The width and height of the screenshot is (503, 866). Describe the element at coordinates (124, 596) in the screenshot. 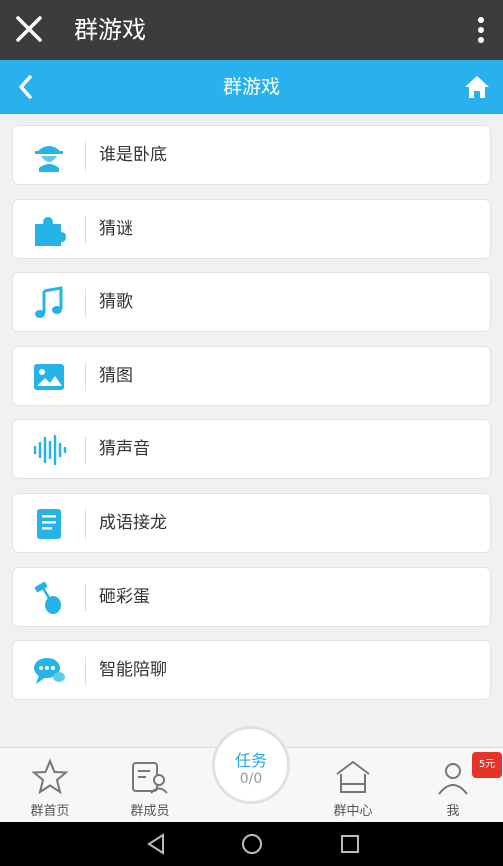

I see `game-item-label: 砸彩蛋` at that location.